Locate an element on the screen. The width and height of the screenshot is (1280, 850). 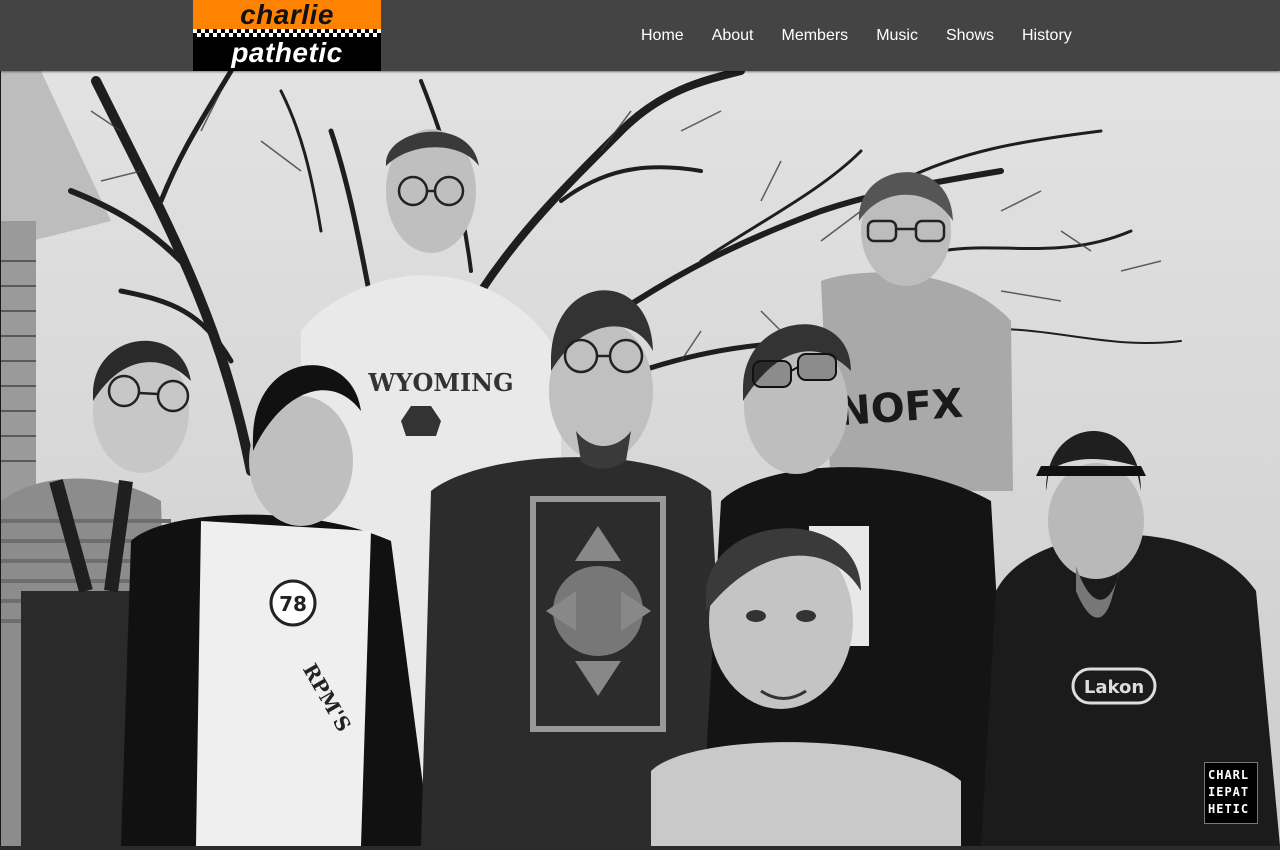
logo-line-2: pathetic is located at coordinates (287, 52).